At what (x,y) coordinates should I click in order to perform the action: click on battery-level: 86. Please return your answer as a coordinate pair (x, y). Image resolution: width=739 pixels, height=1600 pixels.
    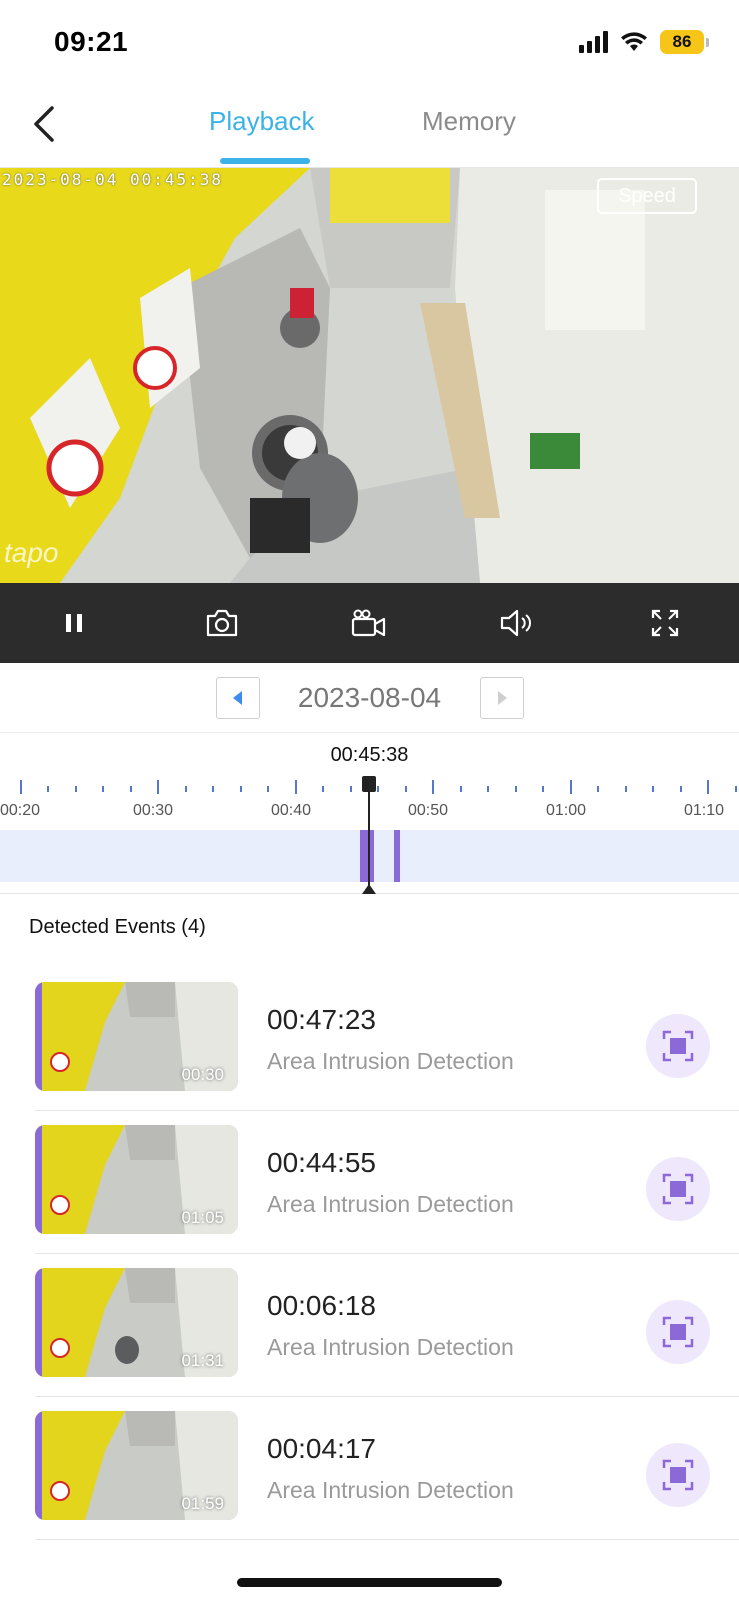
    Looking at the image, I should click on (682, 42).